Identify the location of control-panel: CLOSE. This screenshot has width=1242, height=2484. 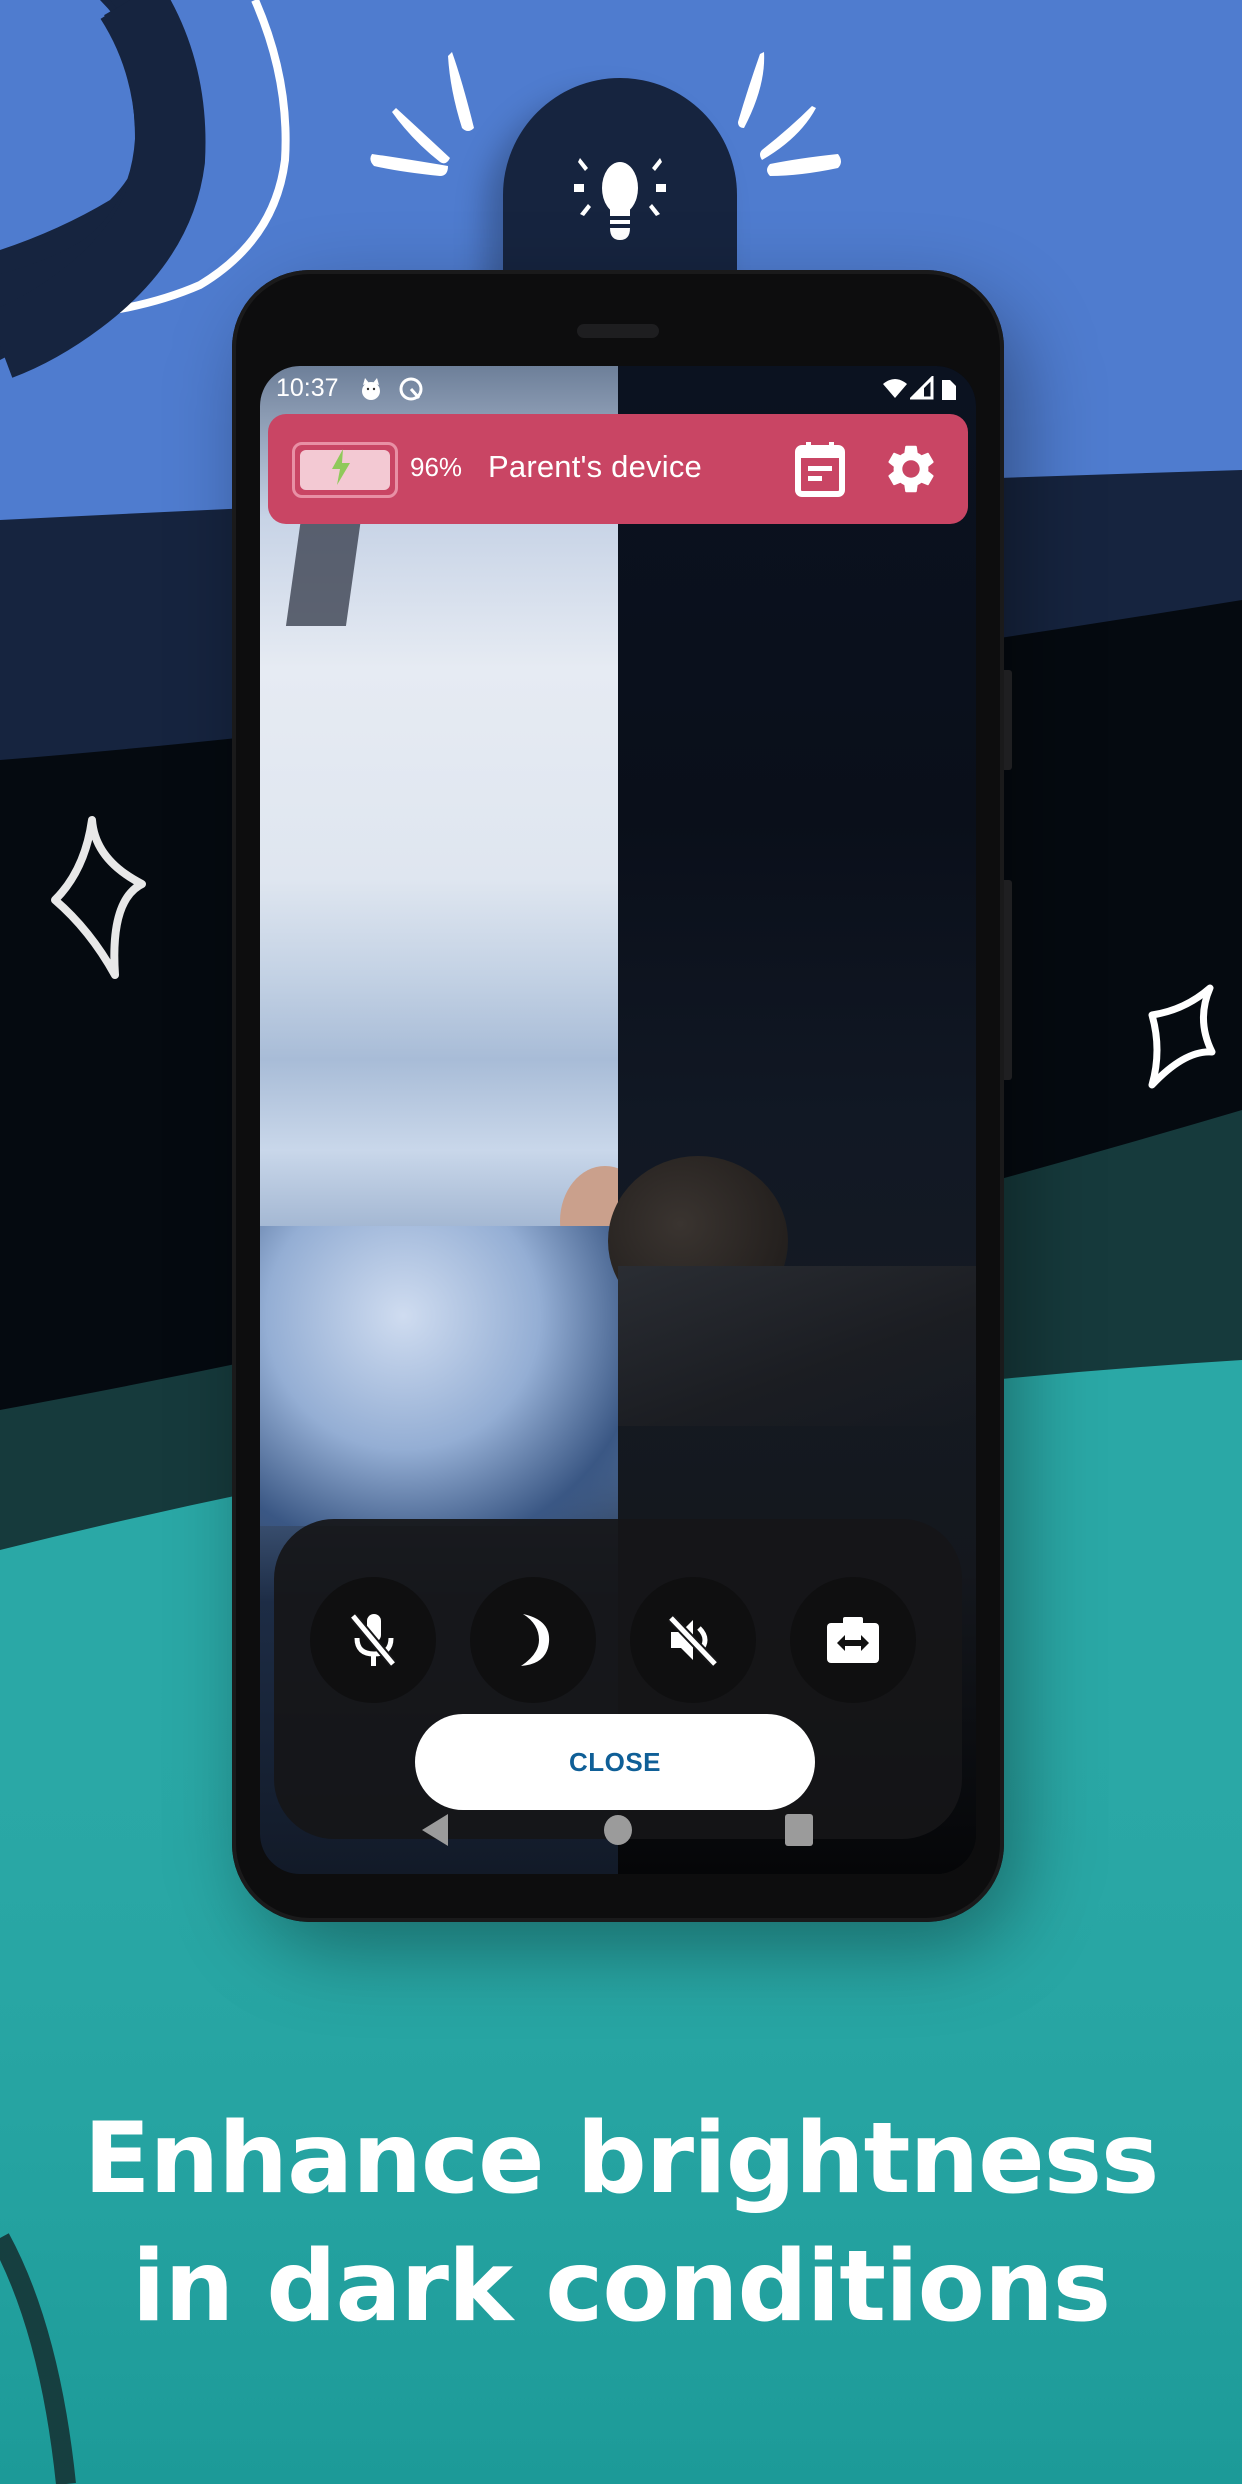
(618, 1679).